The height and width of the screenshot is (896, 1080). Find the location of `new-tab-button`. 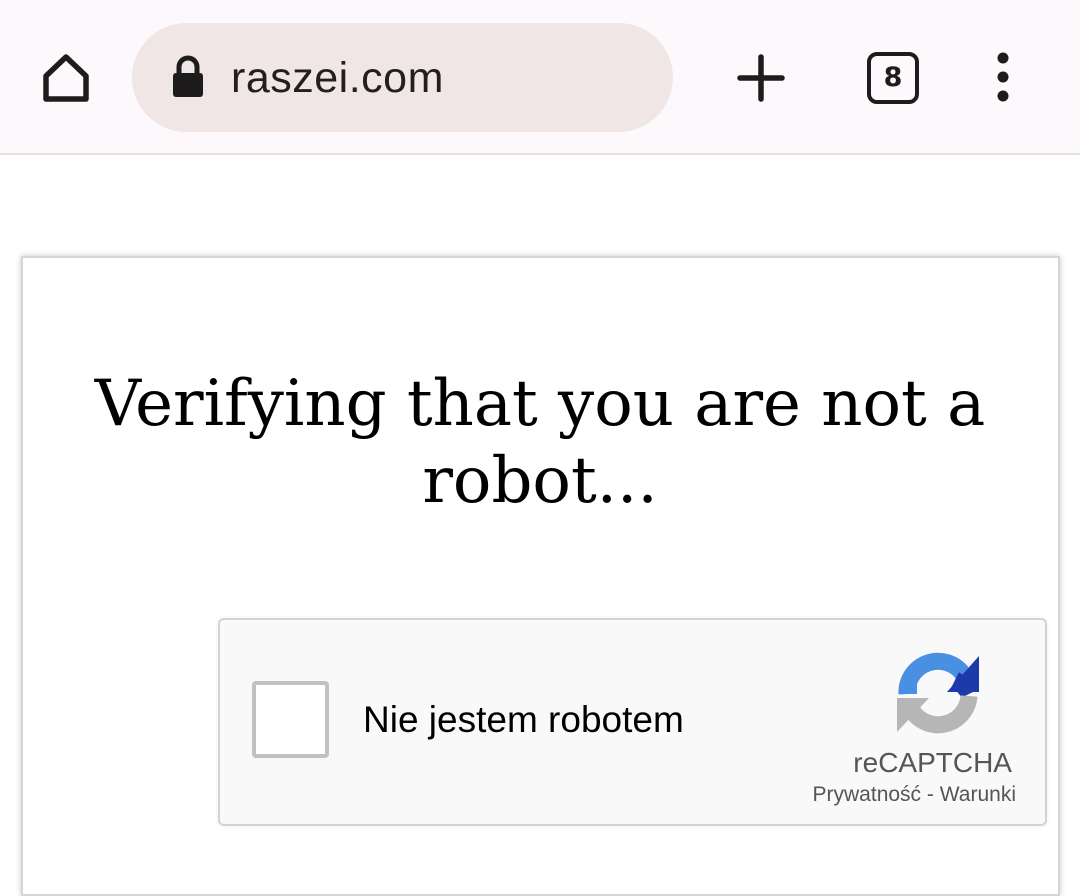

new-tab-button is located at coordinates (761, 78).